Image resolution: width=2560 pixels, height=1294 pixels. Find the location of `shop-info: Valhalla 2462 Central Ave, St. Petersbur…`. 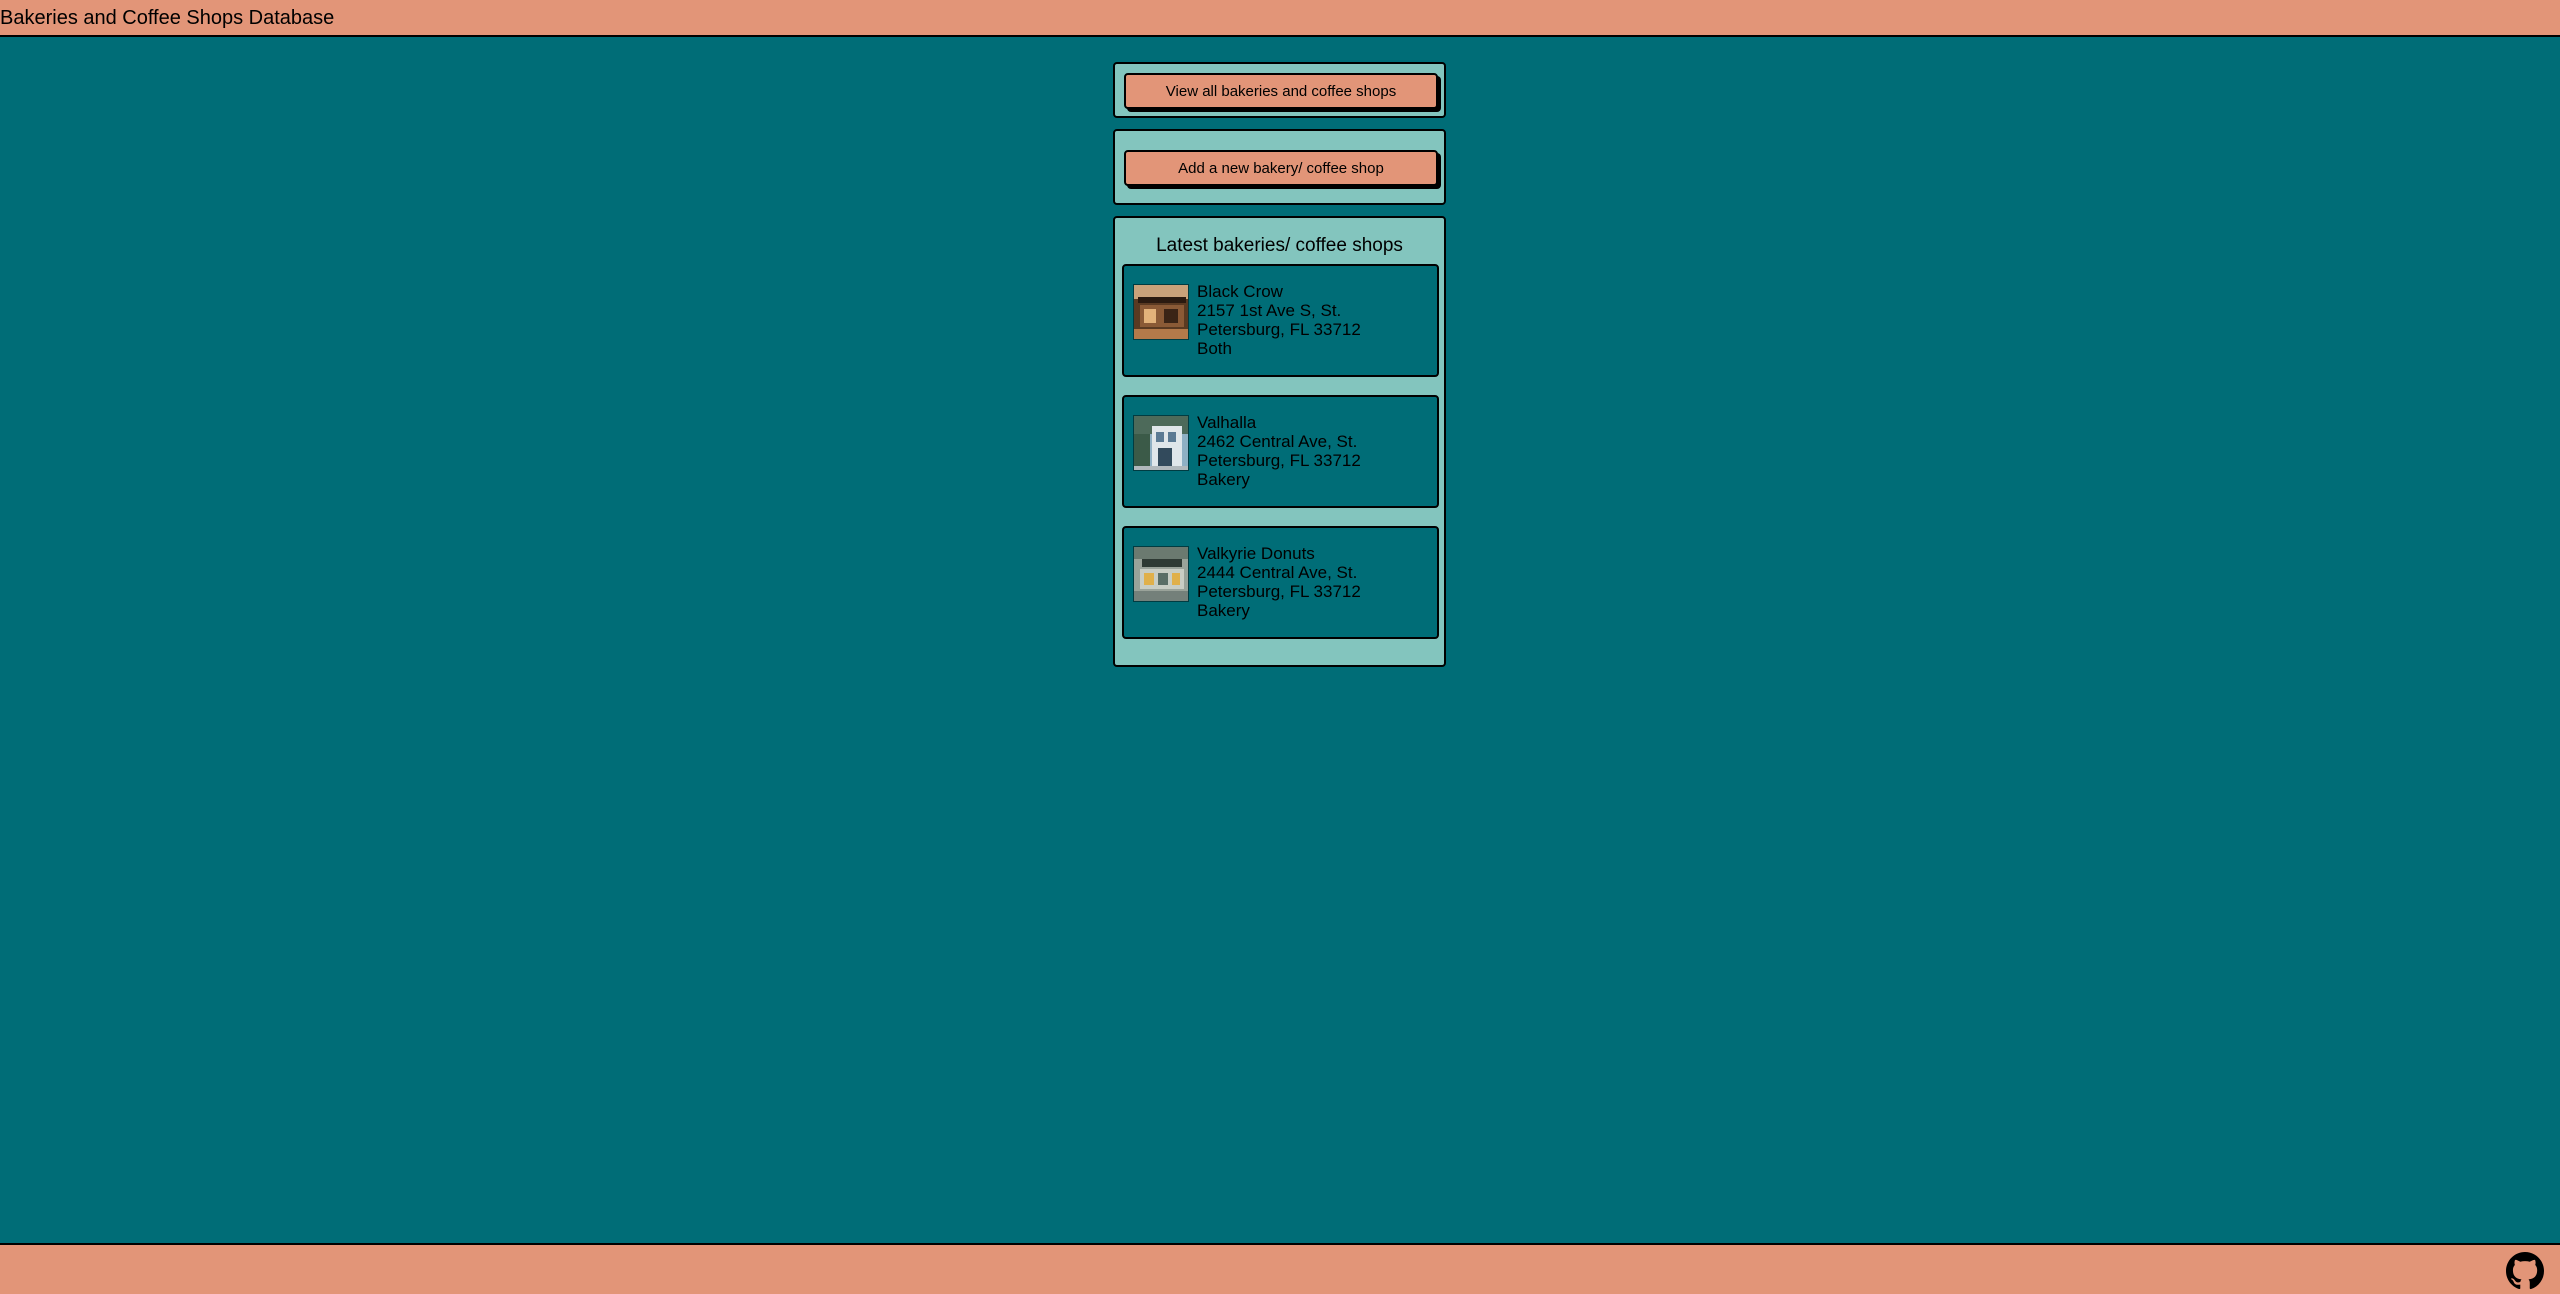

shop-info: Valhalla 2462 Central Ave, St. Petersbur… is located at coordinates (1297, 451).